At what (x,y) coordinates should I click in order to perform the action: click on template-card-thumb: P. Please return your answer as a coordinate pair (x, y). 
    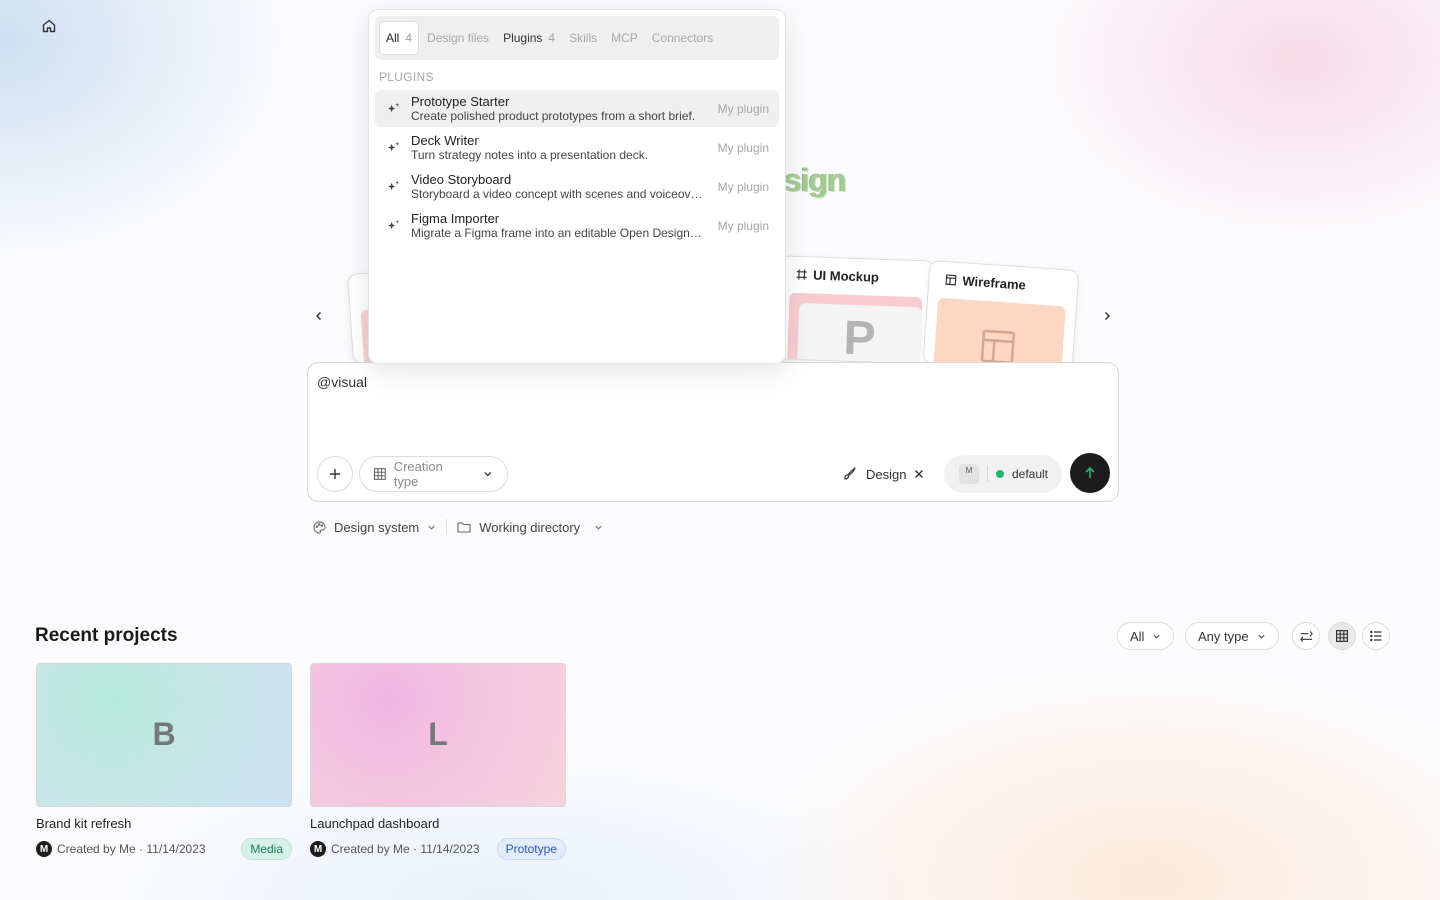
    Looking at the image, I should click on (855, 328).